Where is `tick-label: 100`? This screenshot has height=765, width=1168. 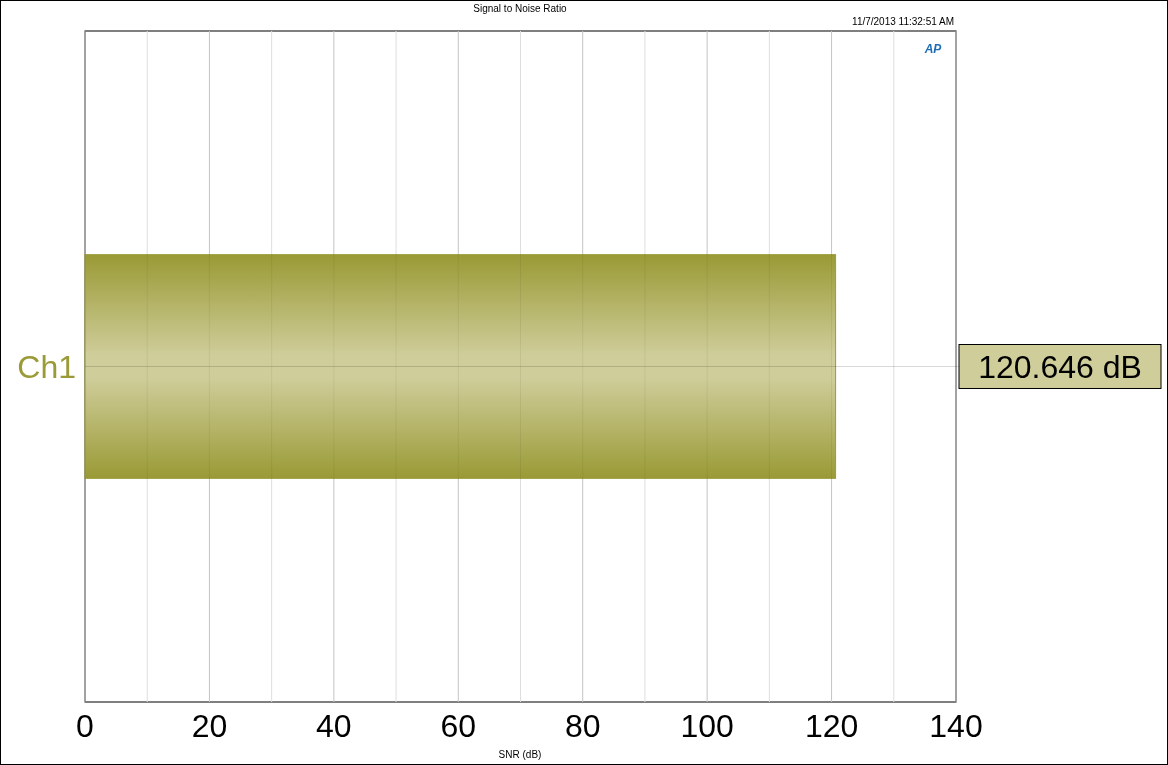
tick-label: 100 is located at coordinates (707, 726).